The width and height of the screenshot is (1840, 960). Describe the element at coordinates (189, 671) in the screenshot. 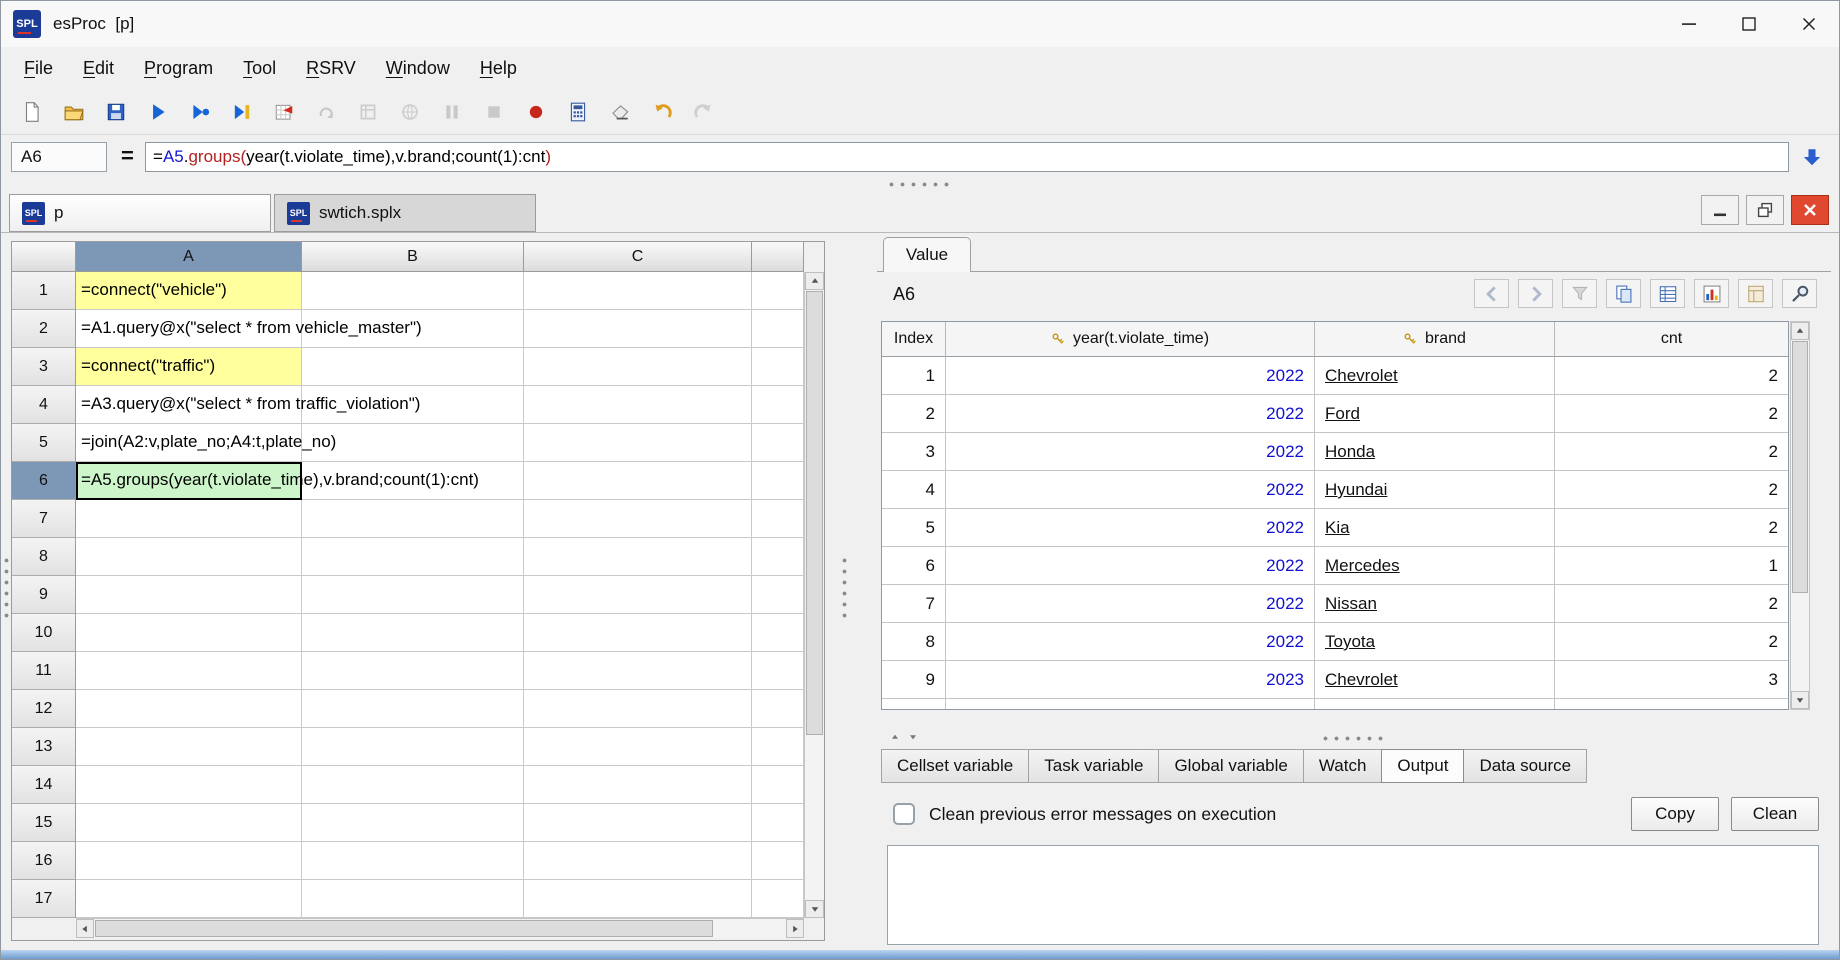

I see `cell-A11` at that location.